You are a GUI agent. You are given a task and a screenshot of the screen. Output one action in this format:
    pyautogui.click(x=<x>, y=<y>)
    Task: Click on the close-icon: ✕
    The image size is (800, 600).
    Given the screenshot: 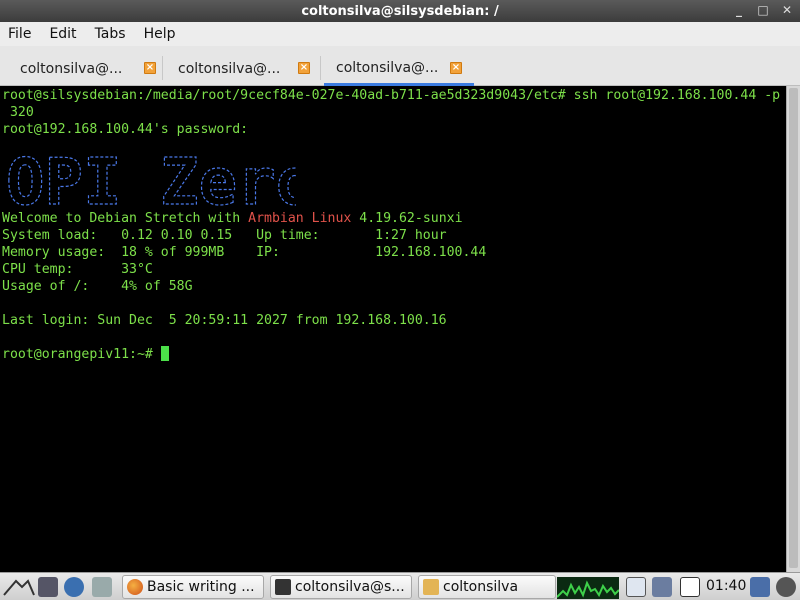 What is the action you would take?
    pyautogui.click(x=787, y=10)
    